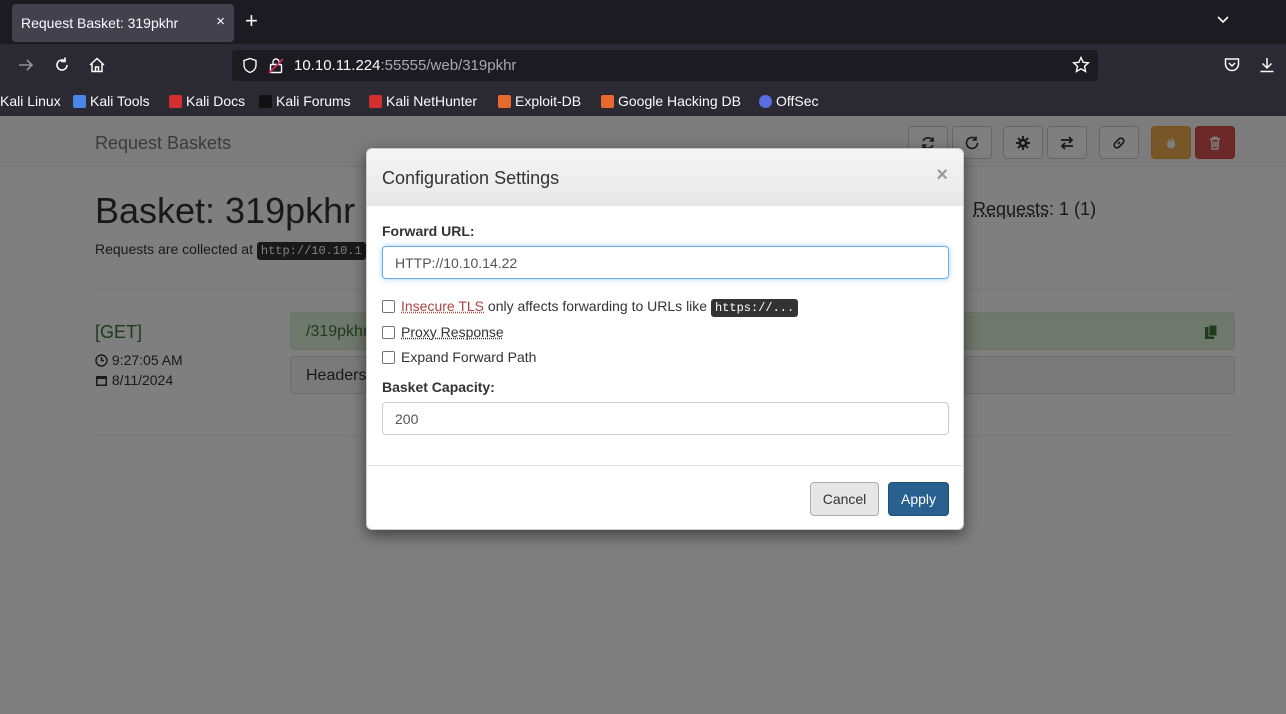 The height and width of the screenshot is (714, 1286). Describe the element at coordinates (438, 387) in the screenshot. I see `basket-capacity-label: Basket Capacity:` at that location.